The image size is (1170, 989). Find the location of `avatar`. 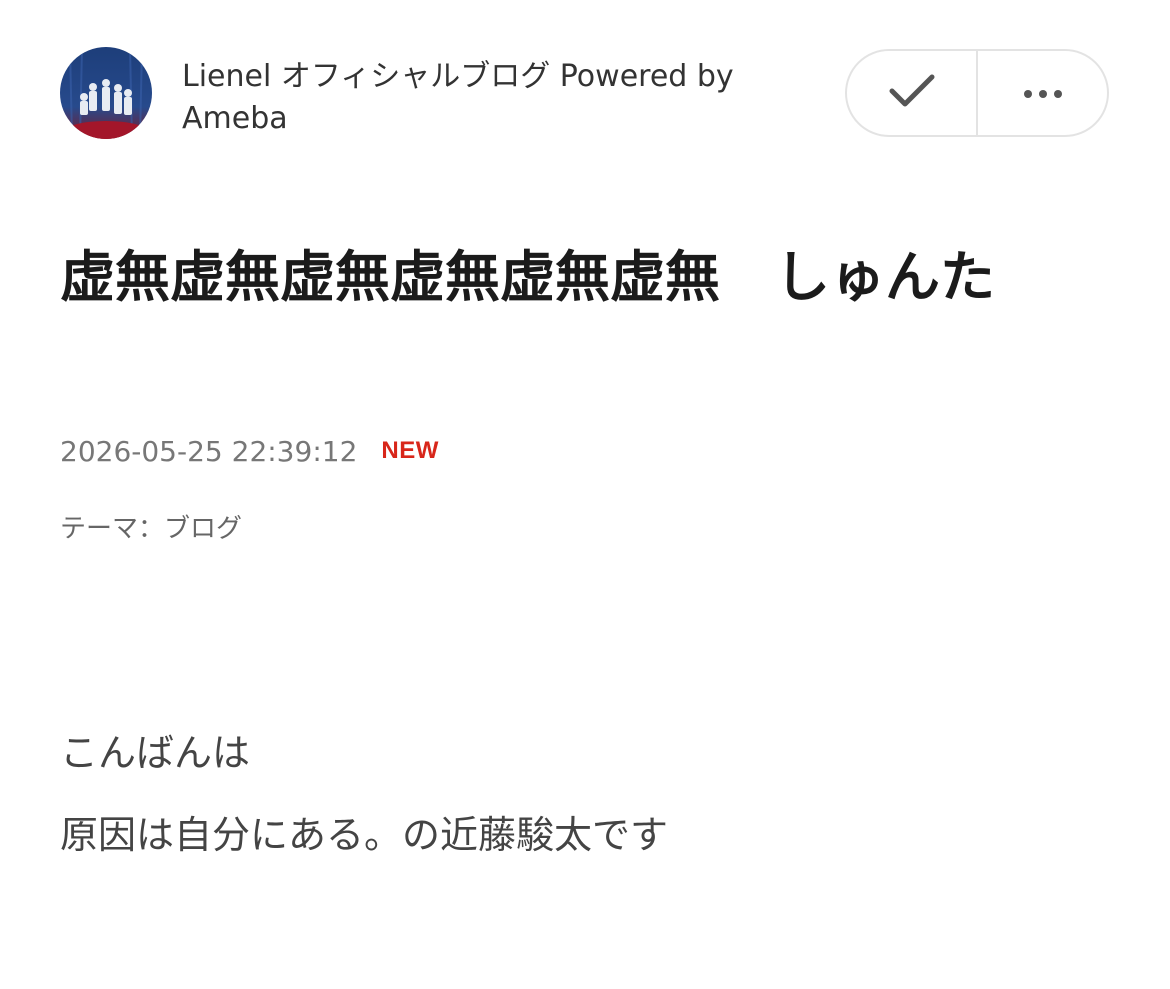

avatar is located at coordinates (106, 93).